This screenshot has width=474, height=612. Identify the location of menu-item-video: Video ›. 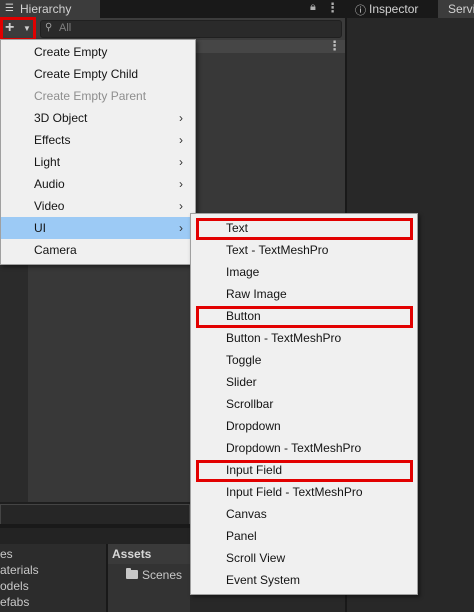
(98, 206).